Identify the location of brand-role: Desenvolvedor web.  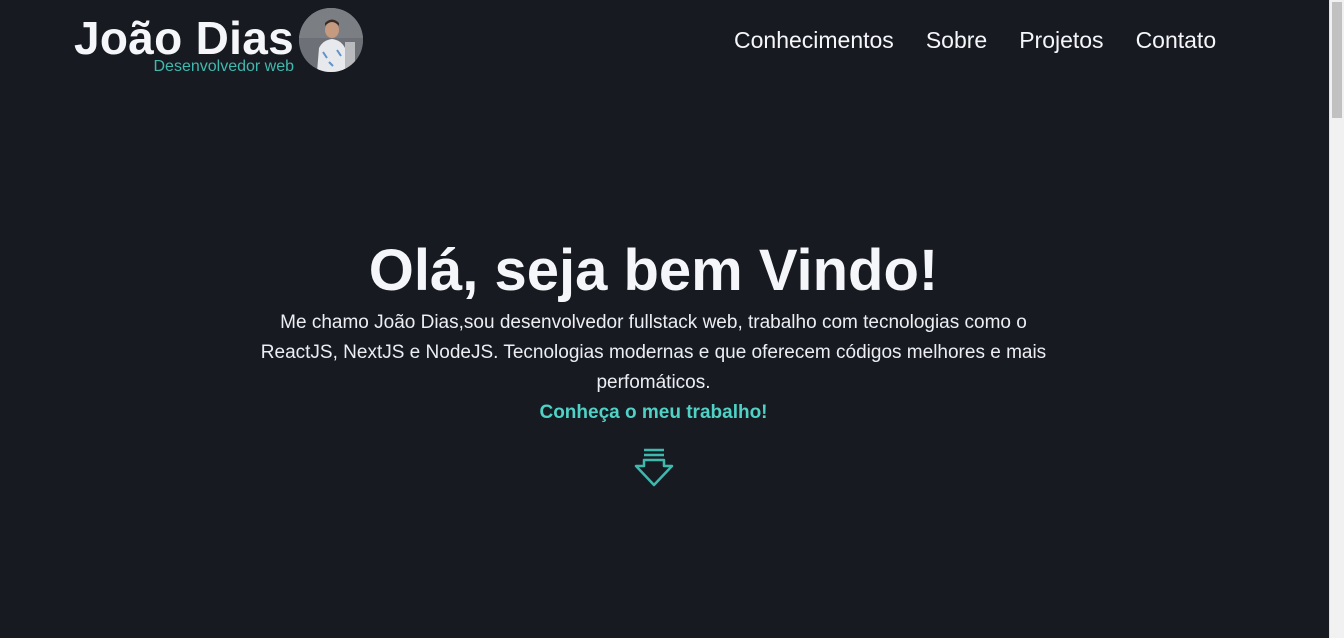
(224, 66).